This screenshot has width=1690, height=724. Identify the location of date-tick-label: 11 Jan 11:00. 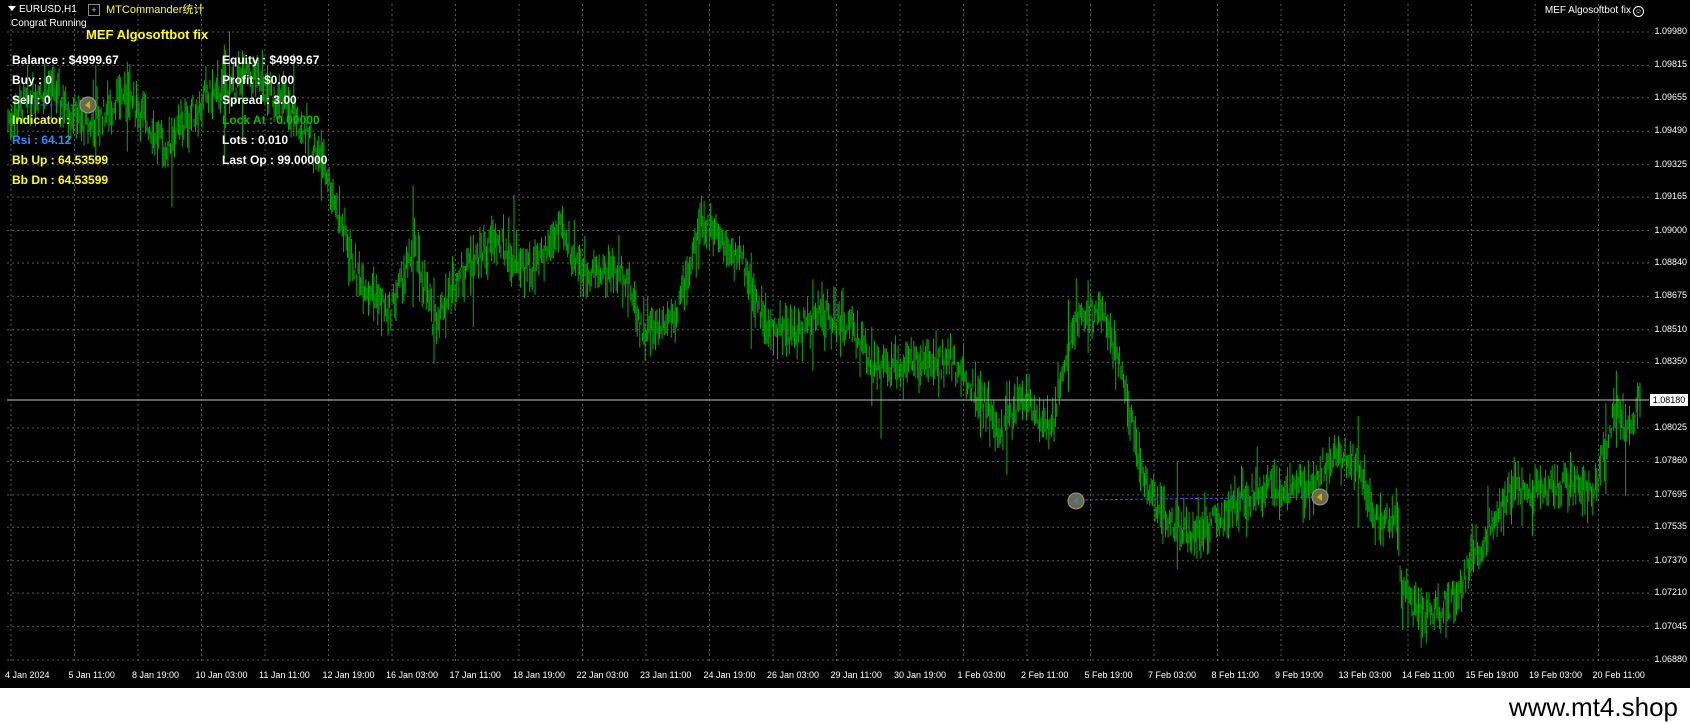
(284, 675).